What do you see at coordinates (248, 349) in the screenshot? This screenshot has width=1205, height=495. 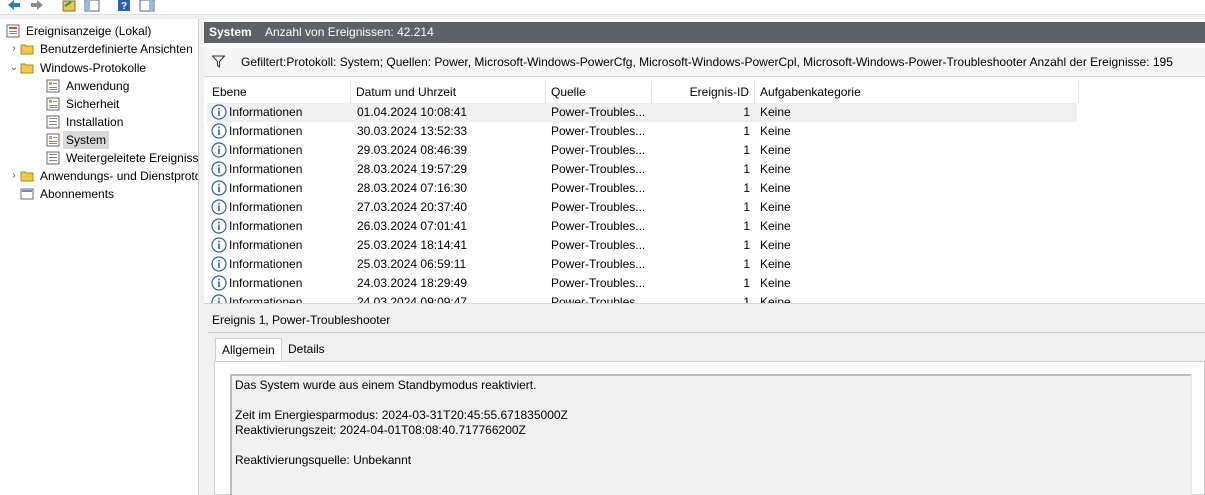 I see `tab-general: Allgemein` at bounding box center [248, 349].